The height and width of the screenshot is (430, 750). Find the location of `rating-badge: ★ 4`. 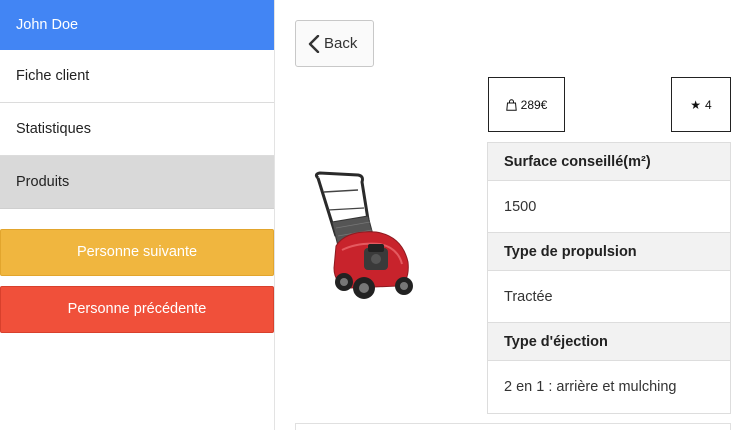

rating-badge: ★ 4 is located at coordinates (701, 104).